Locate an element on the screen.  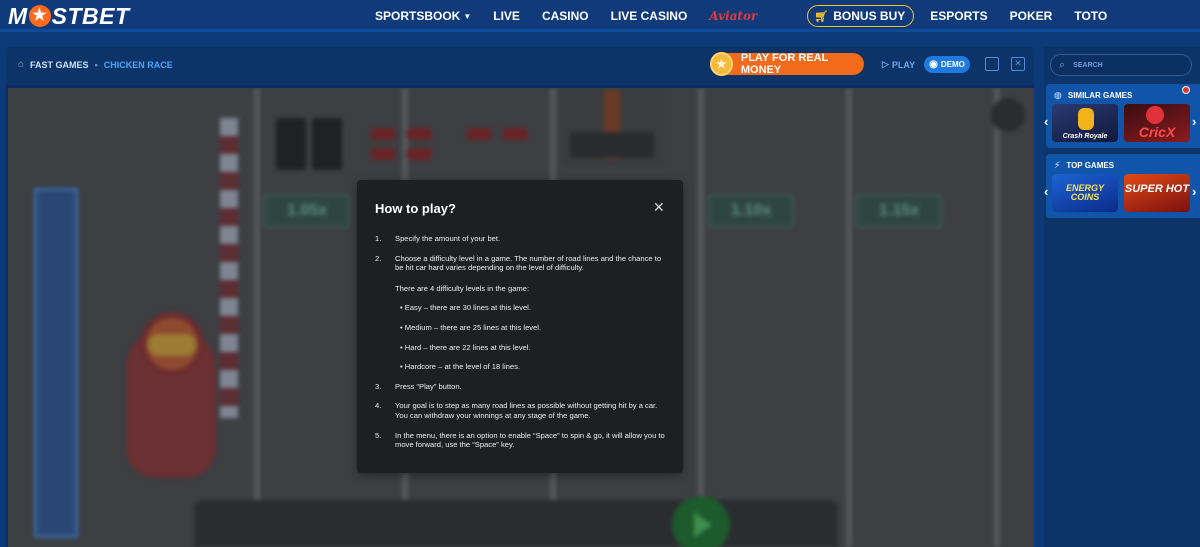
game-thumb-crash-royale: Crash Royale is located at coordinates (1085, 123).